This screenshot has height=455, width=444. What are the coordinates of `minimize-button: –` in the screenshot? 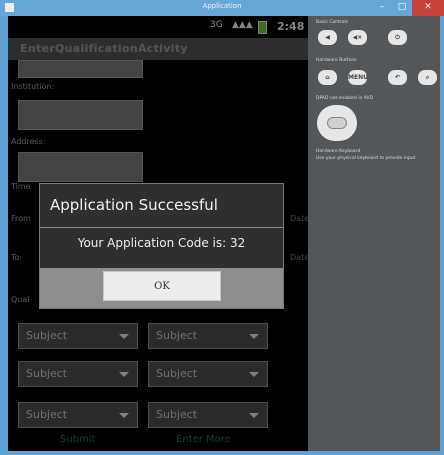 It's located at (382, 8).